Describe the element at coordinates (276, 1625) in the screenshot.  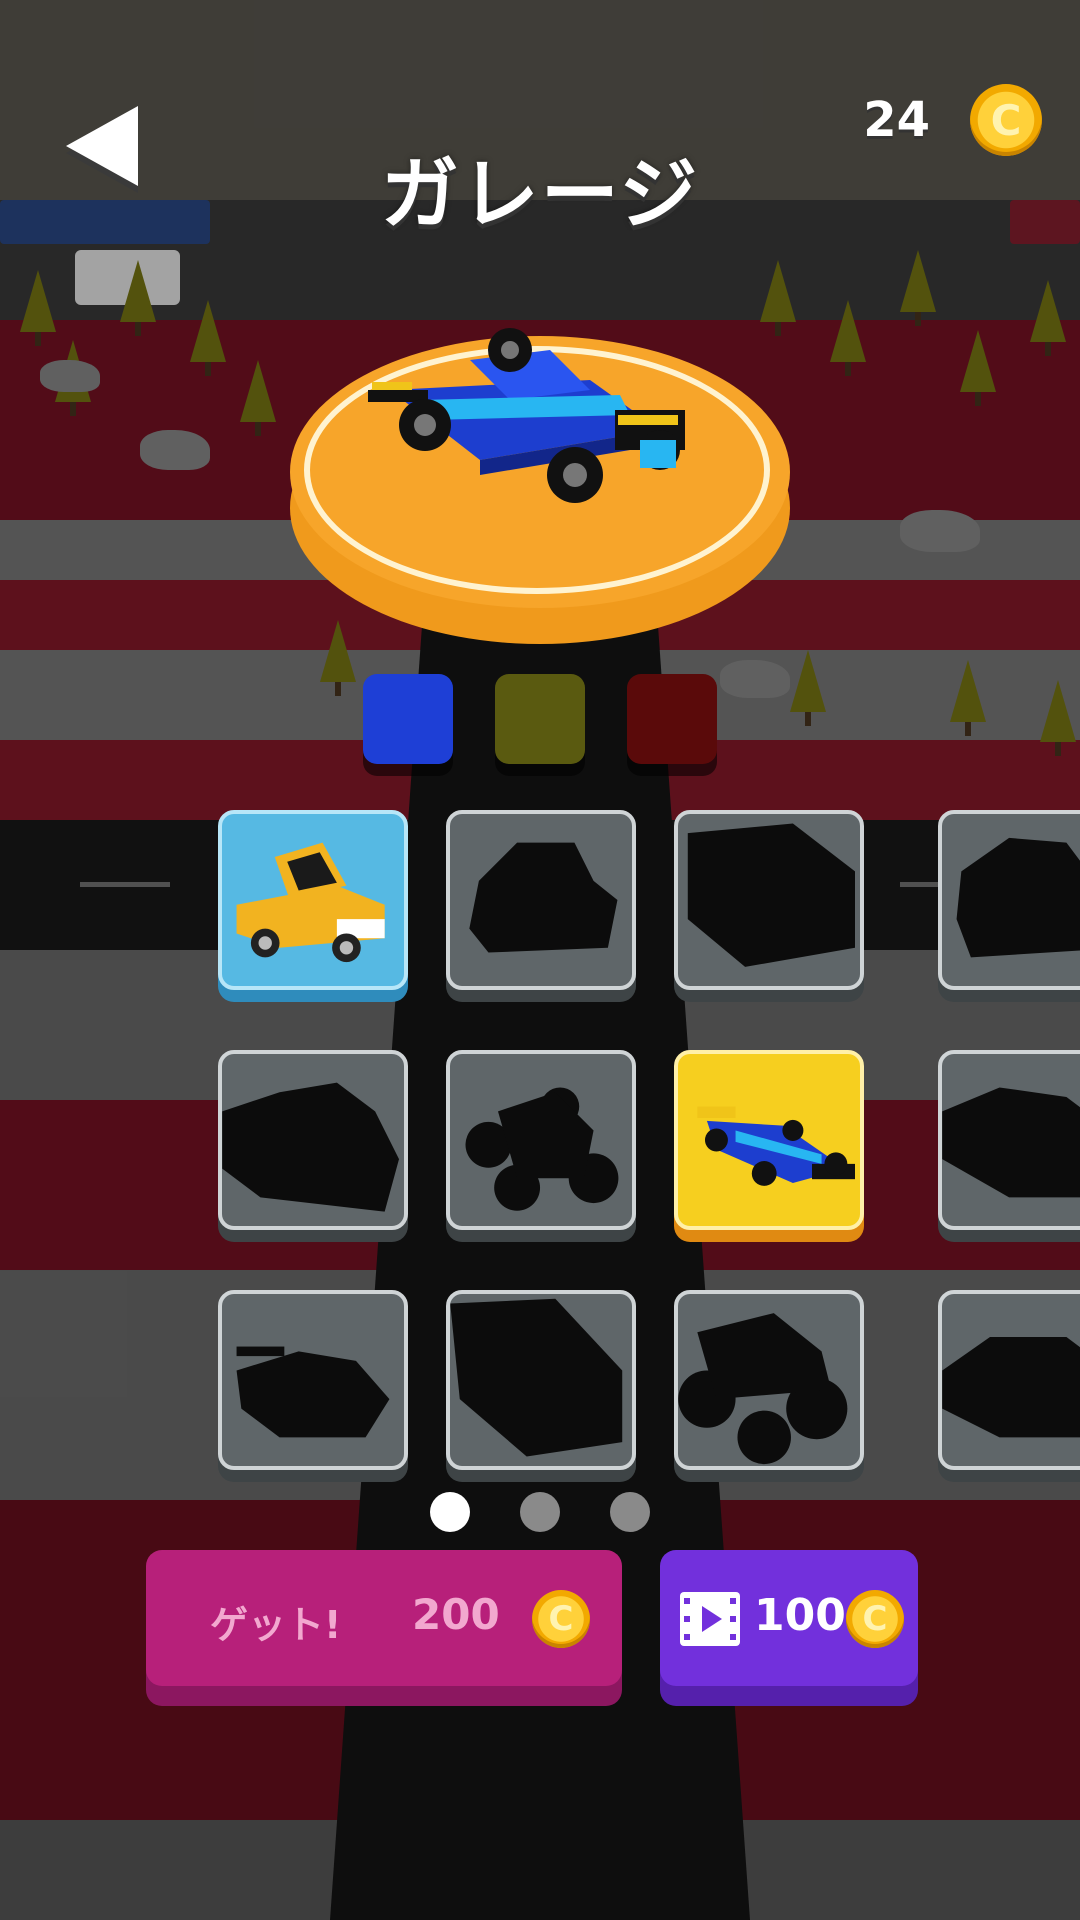
I see `get-button-label: ゲット!` at that location.